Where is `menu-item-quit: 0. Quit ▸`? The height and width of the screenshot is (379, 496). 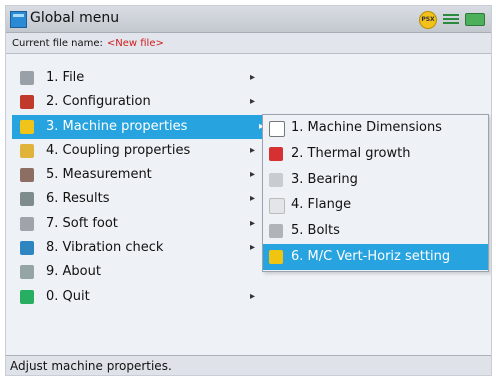
menu-item-quit: 0. Quit ▸ is located at coordinates (138, 297).